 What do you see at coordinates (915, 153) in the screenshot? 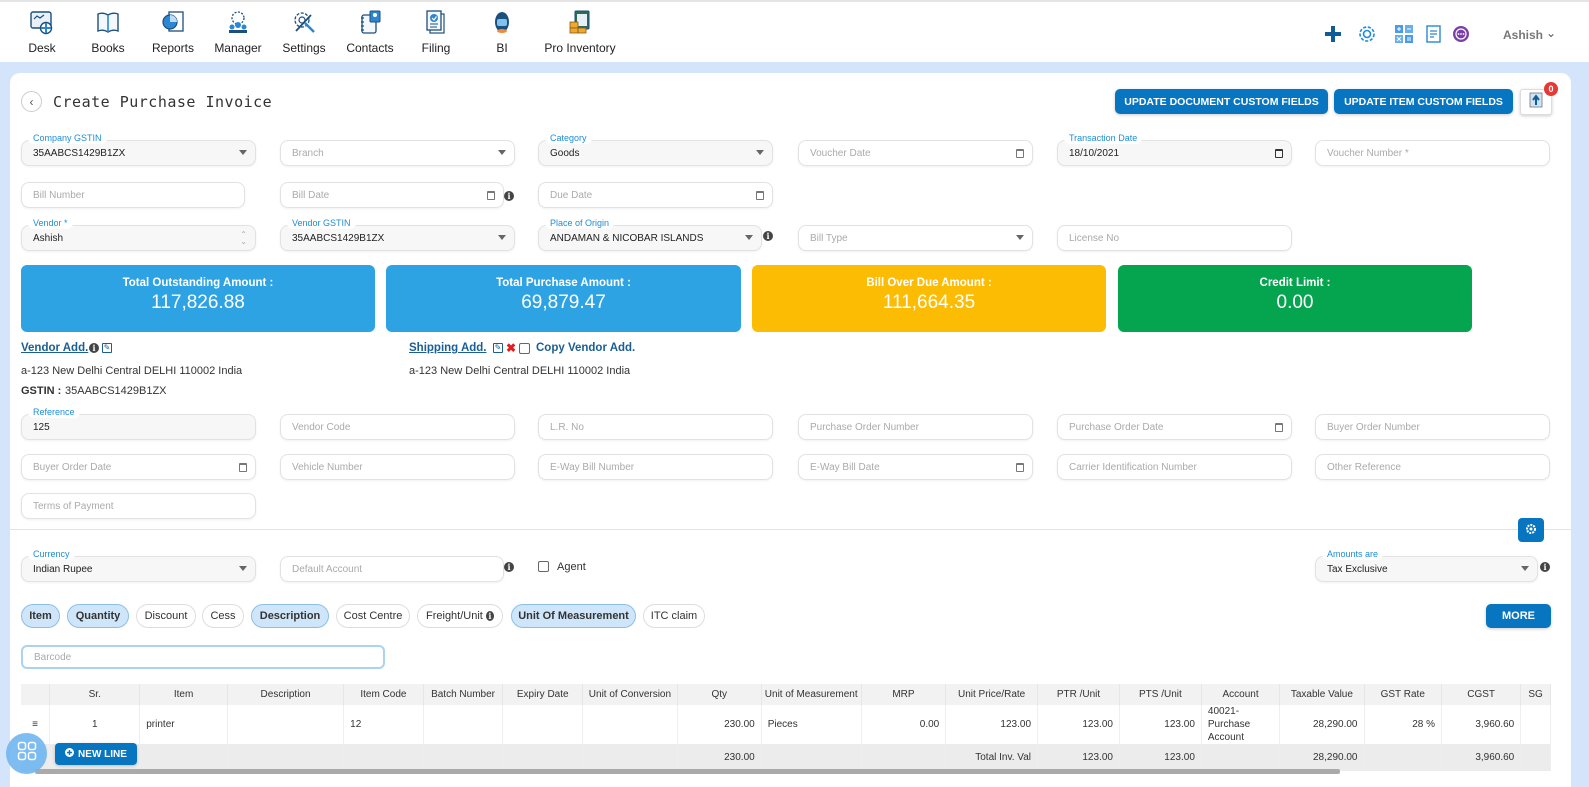
I see `voucher-date-input: Voucher Date` at bounding box center [915, 153].